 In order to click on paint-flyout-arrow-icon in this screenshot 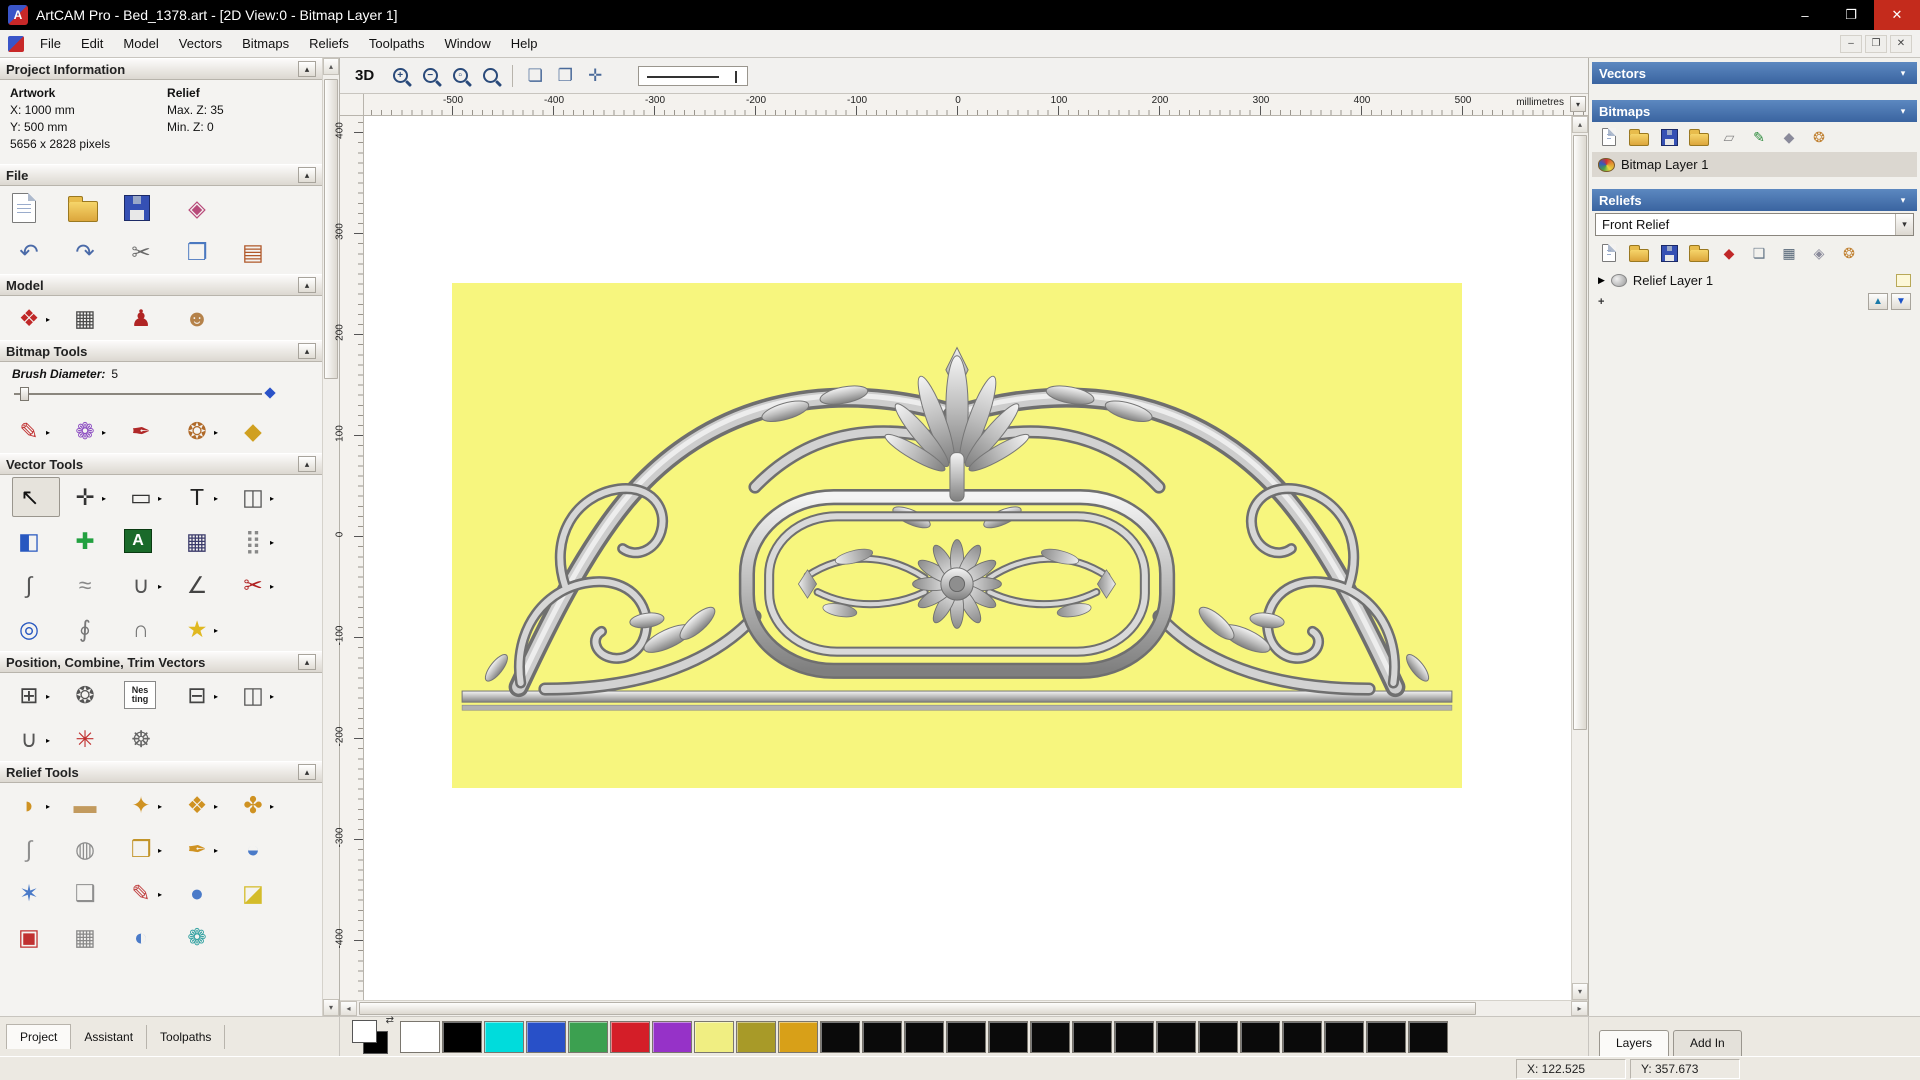, I will do `click(50, 431)`.